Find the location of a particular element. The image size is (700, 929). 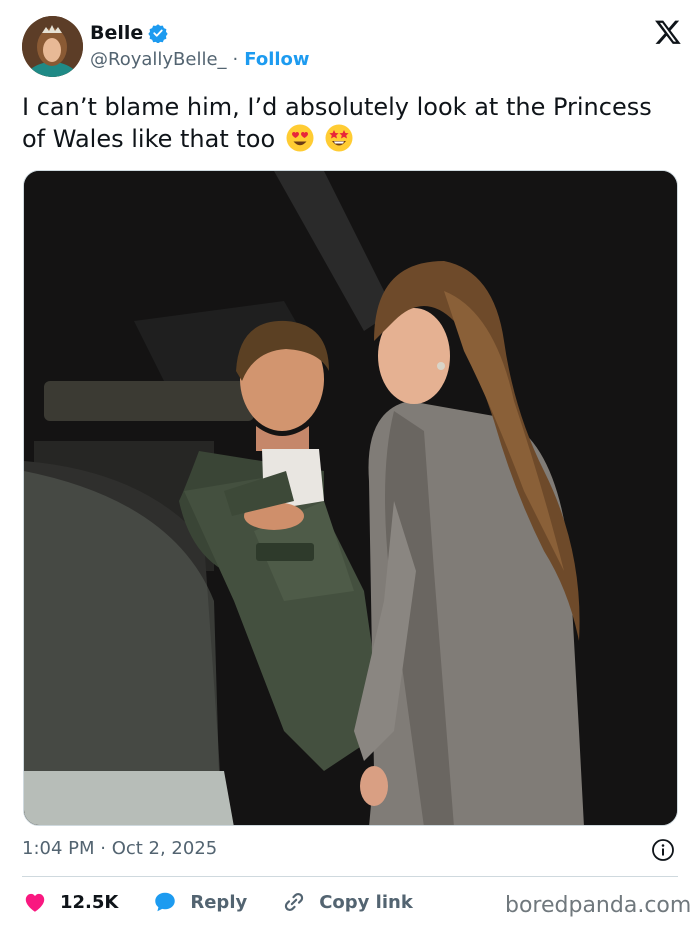

reply-bubble-icon is located at coordinates (165, 902).